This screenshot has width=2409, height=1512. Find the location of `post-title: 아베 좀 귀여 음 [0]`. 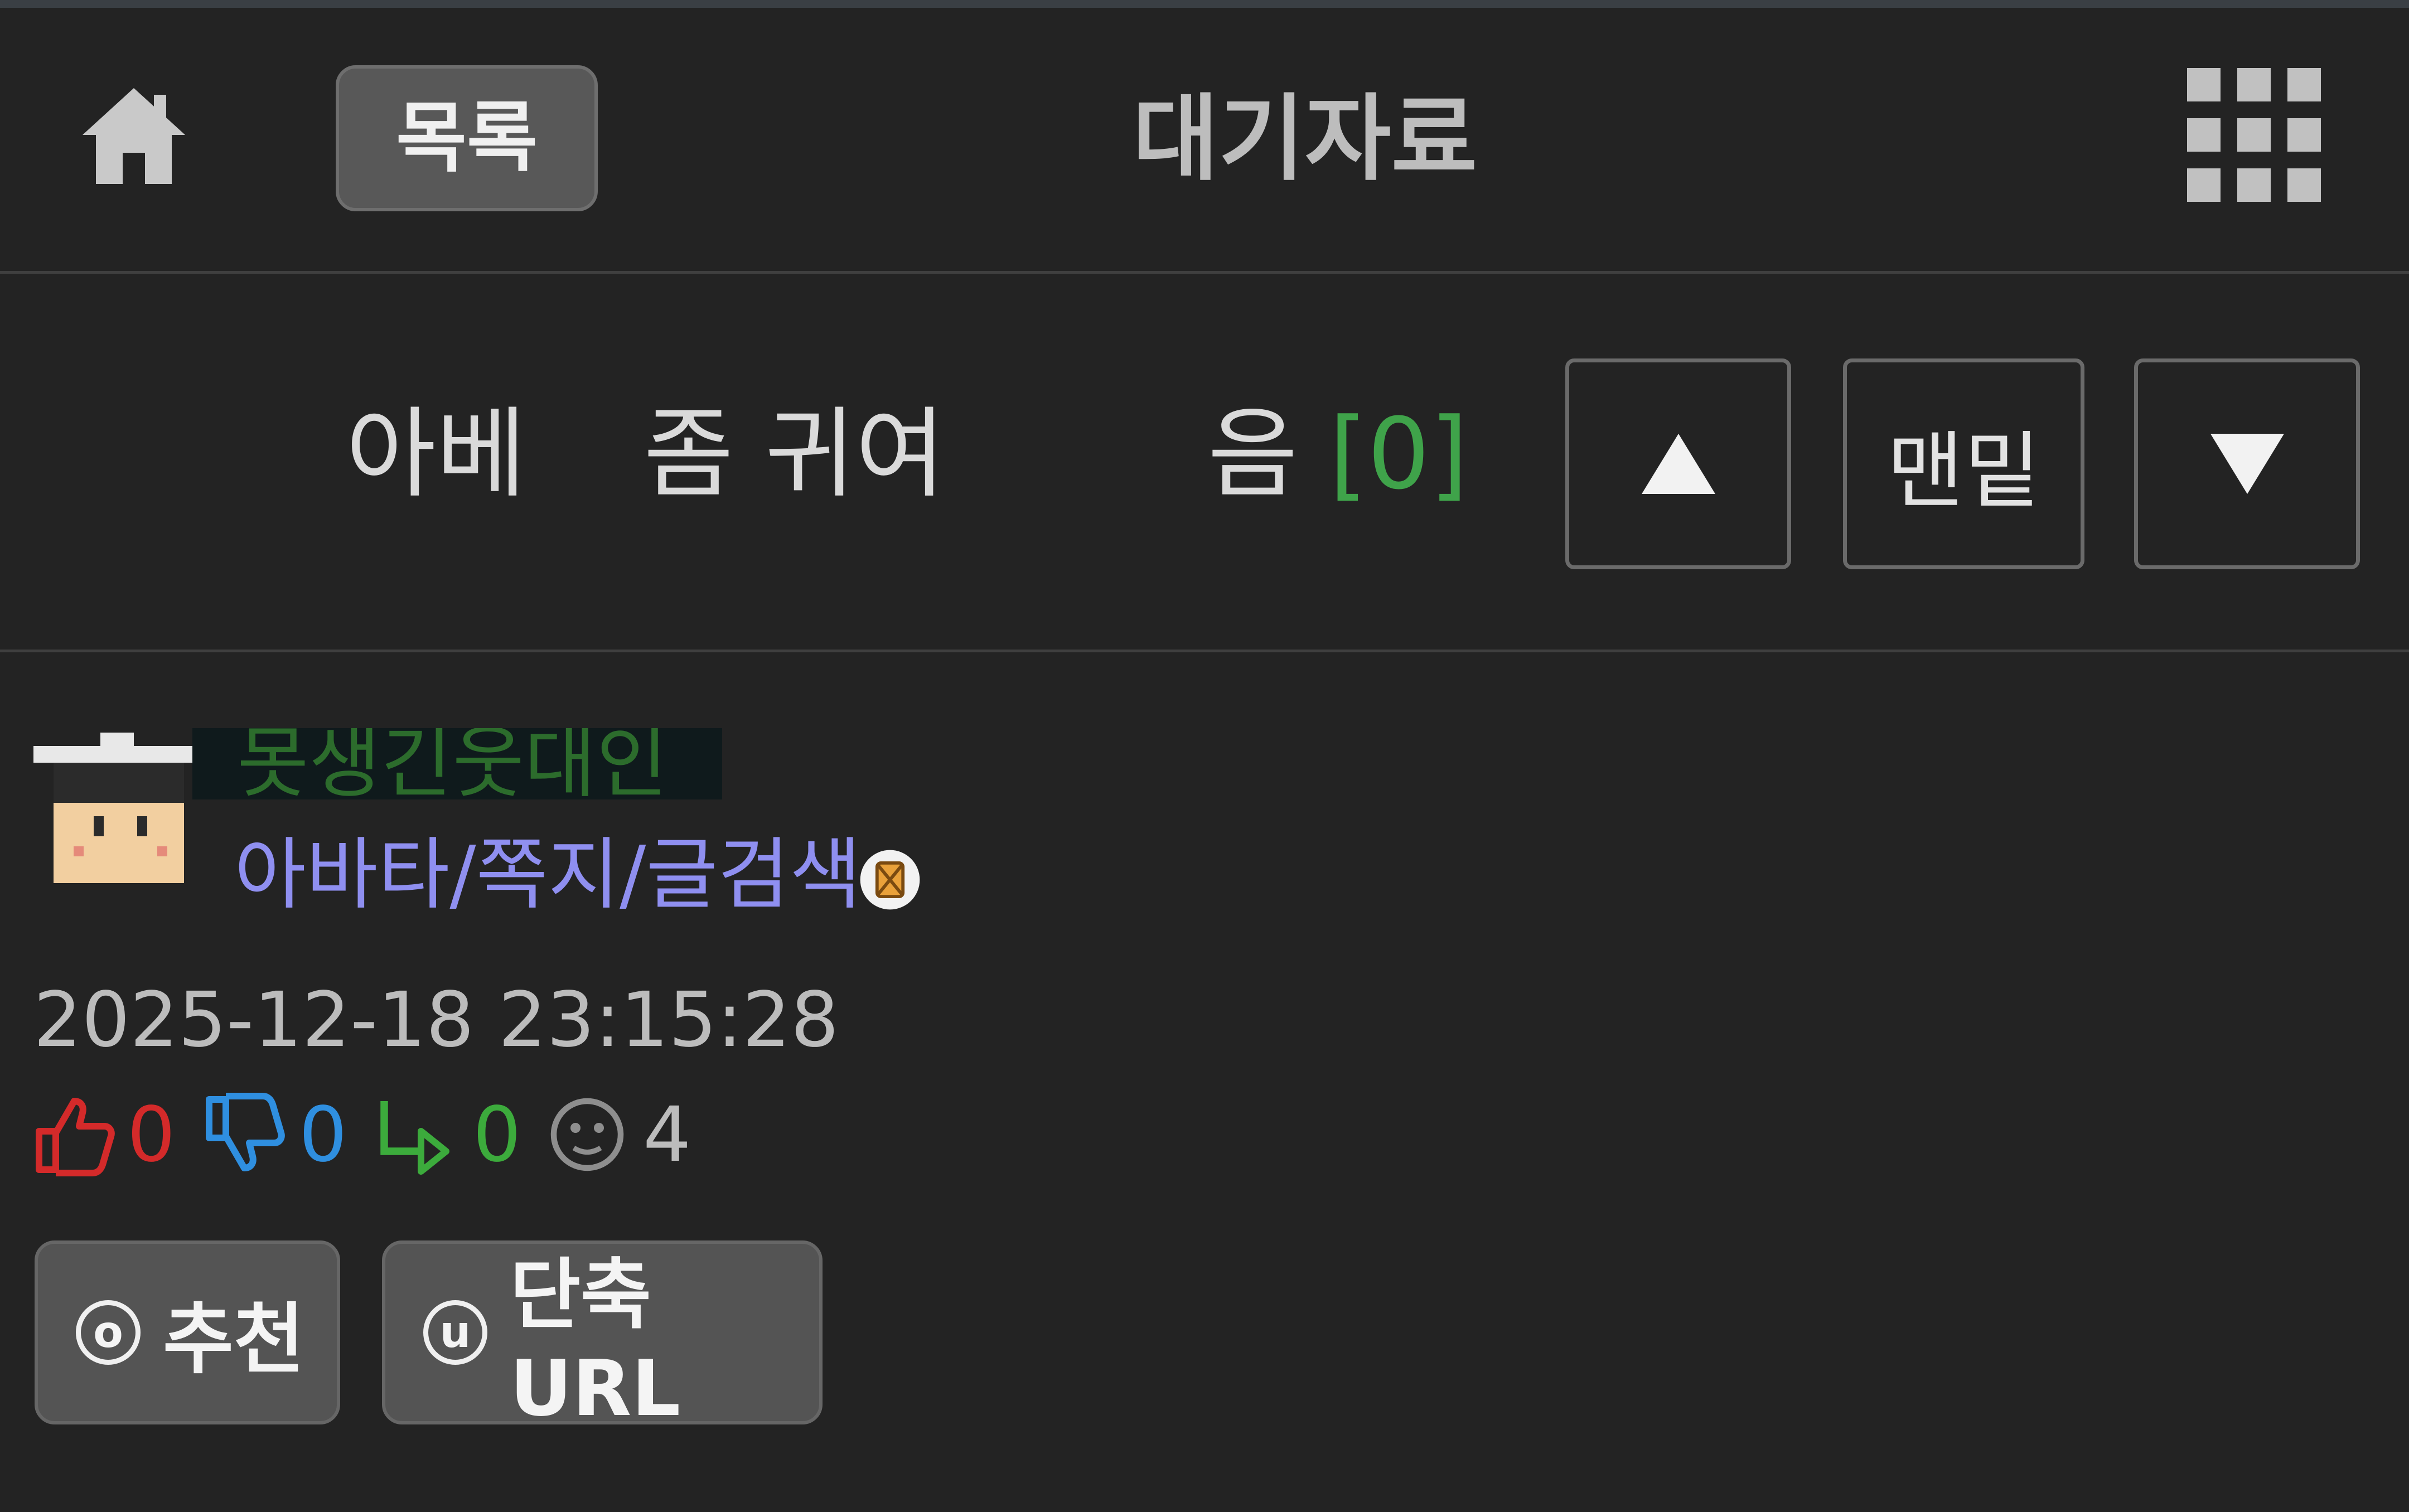

post-title: 아베 좀 귀여 음 [0] is located at coordinates (907, 454).